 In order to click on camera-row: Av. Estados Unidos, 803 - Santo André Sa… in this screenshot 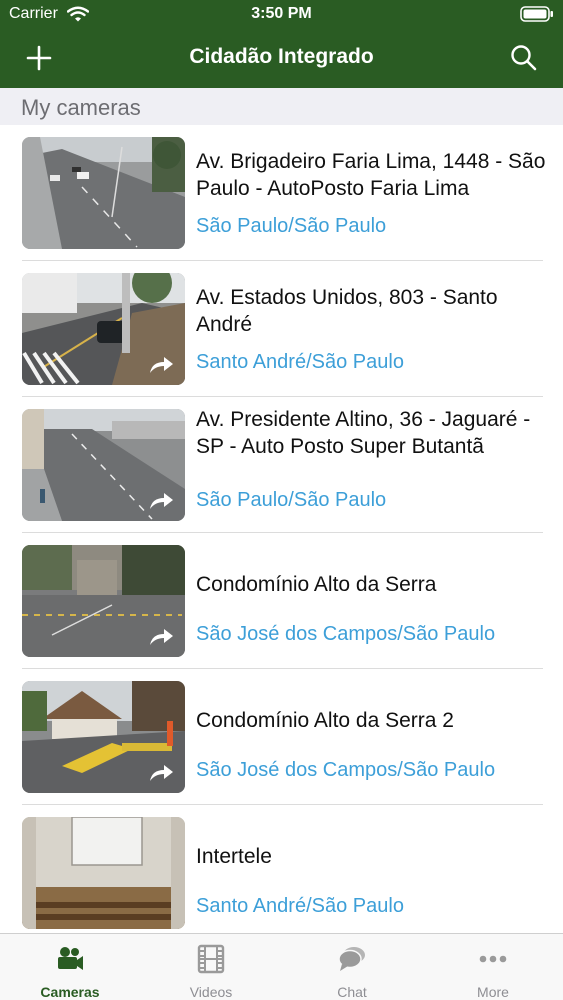, I will do `click(281, 329)`.